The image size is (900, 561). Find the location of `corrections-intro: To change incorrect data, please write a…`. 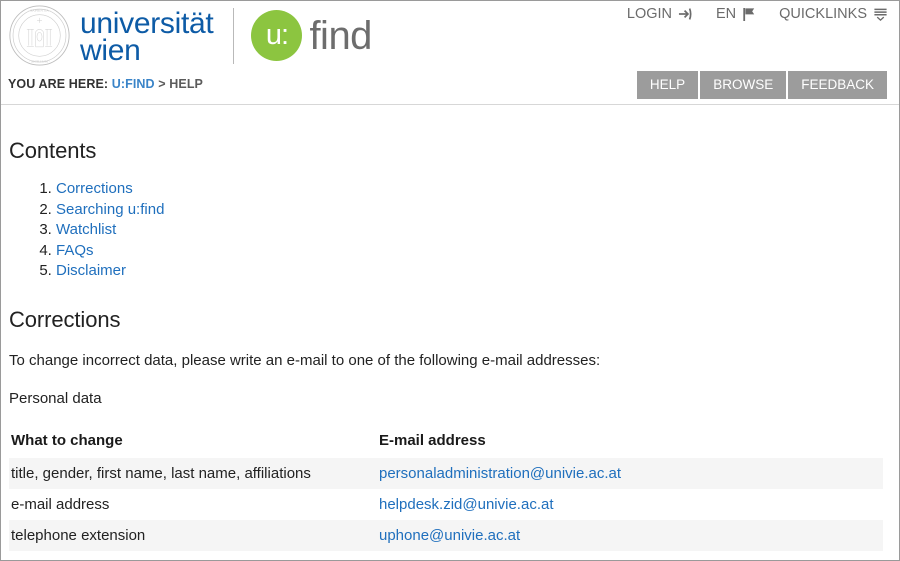

corrections-intro: To change incorrect data, please write a… is located at coordinates (305, 360).